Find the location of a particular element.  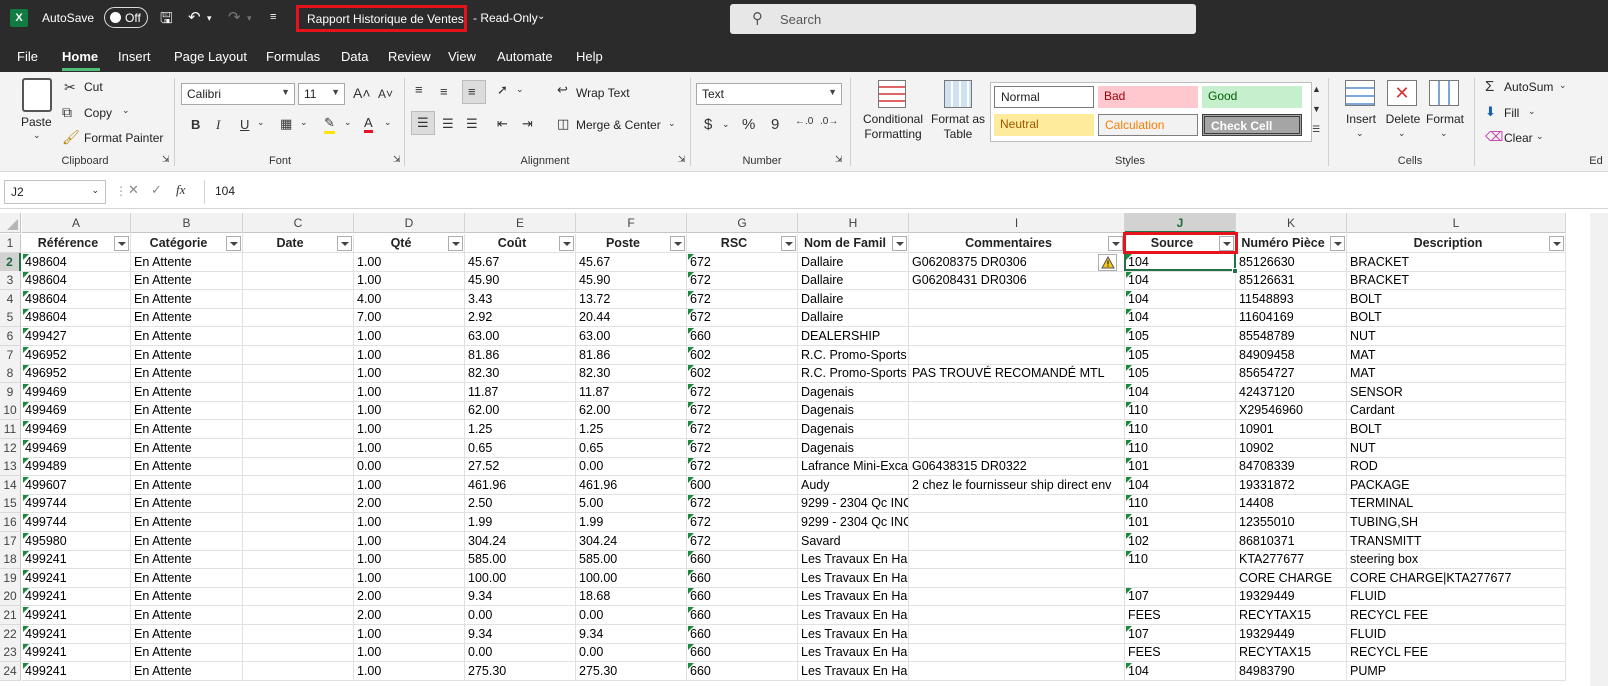

chevron-down-icon: ⌄ is located at coordinates (1540, 136).